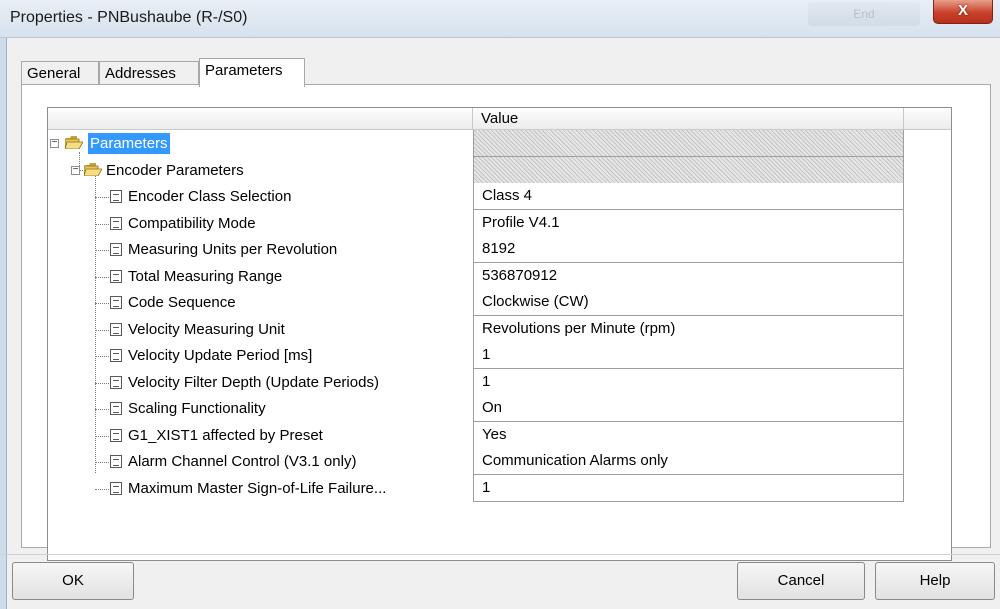 This screenshot has height=609, width=1000. What do you see at coordinates (175, 170) in the screenshot?
I see `tree-label-encoder-parameters: Encoder Parameters` at bounding box center [175, 170].